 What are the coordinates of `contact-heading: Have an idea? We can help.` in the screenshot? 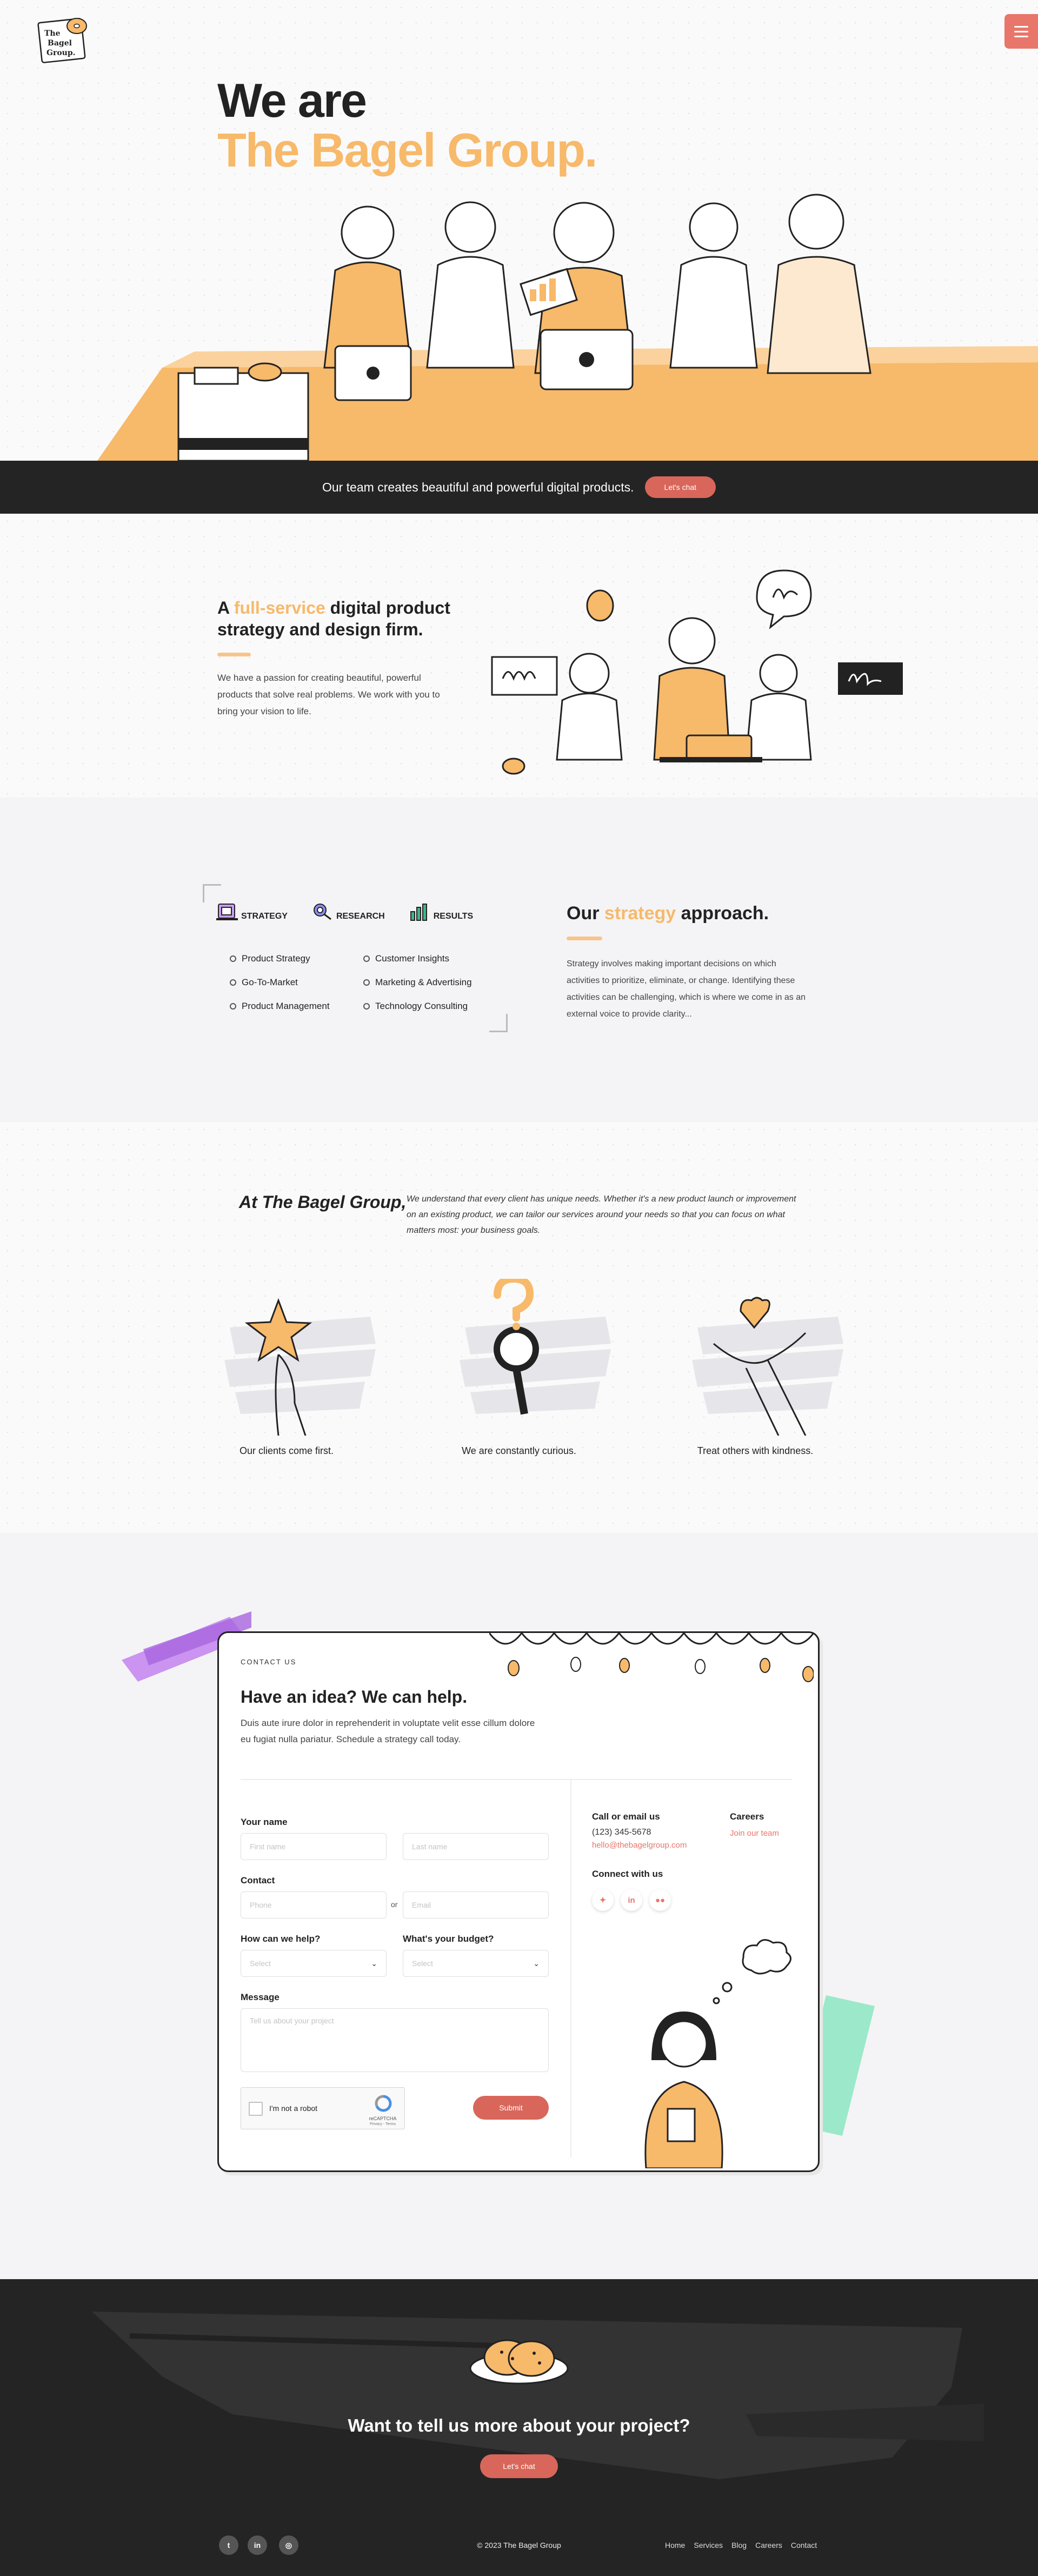 It's located at (354, 1697).